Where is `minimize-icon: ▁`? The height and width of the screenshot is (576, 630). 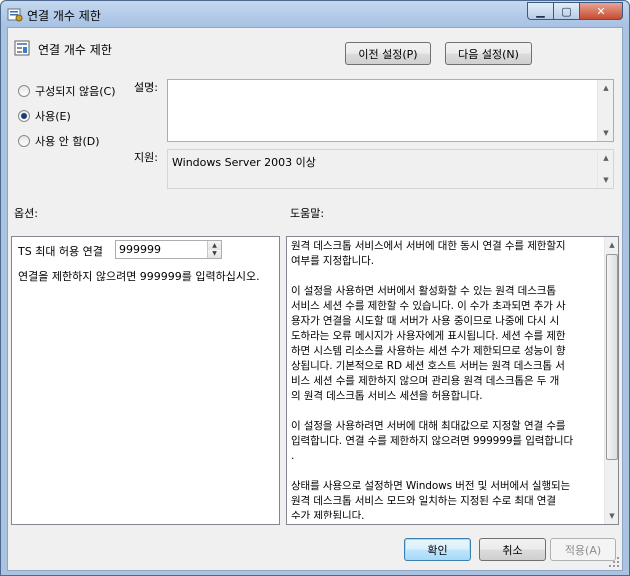
minimize-icon: ▁ is located at coordinates (540, 11).